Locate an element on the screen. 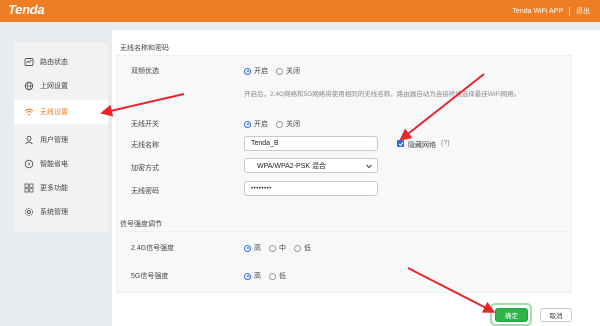  band24-radio-group: 高 中 低 is located at coordinates (280, 248).